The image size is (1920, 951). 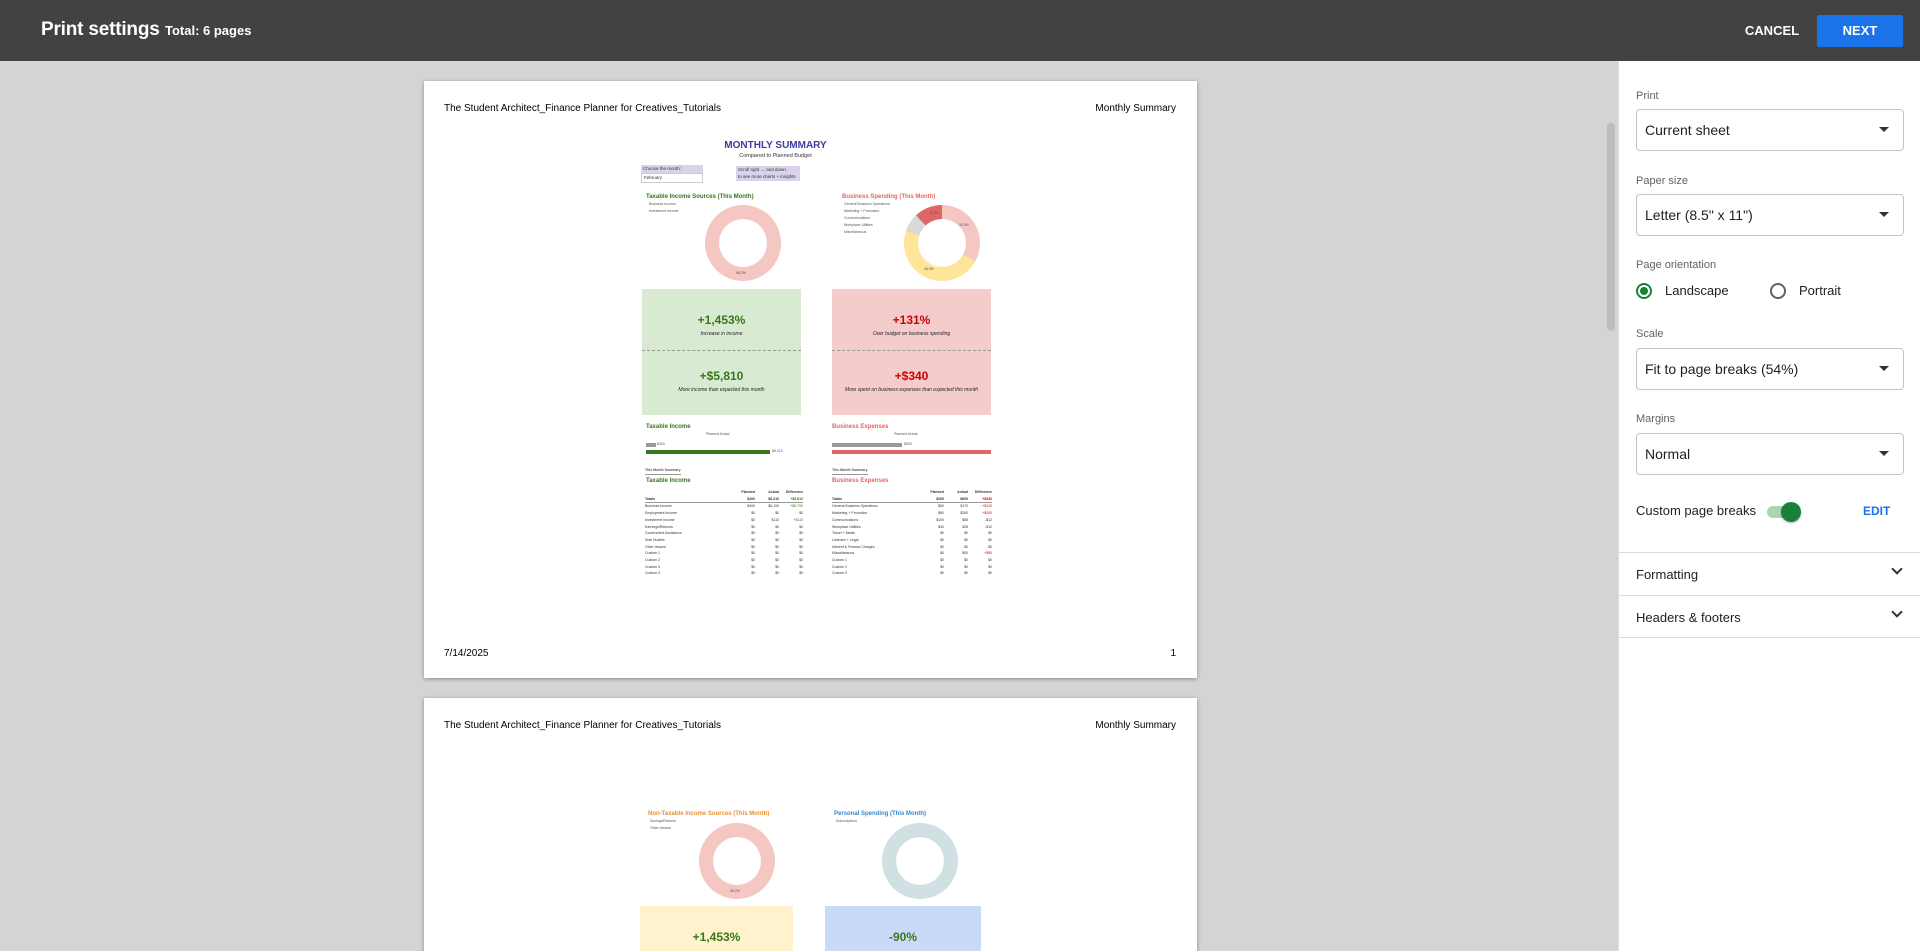 I want to click on table-cell: $400, so click(x=751, y=506).